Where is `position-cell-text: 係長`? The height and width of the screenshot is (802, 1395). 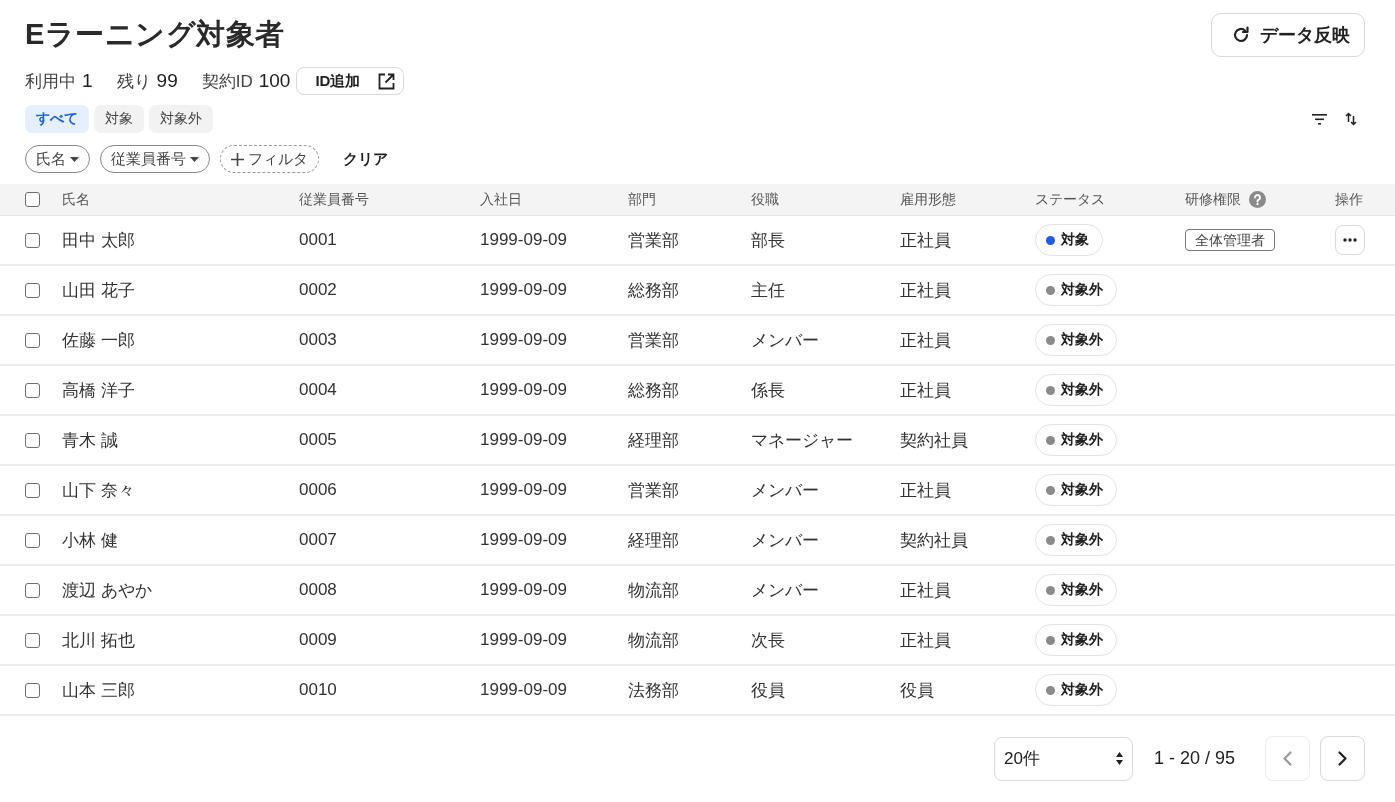 position-cell-text: 係長 is located at coordinates (768, 390).